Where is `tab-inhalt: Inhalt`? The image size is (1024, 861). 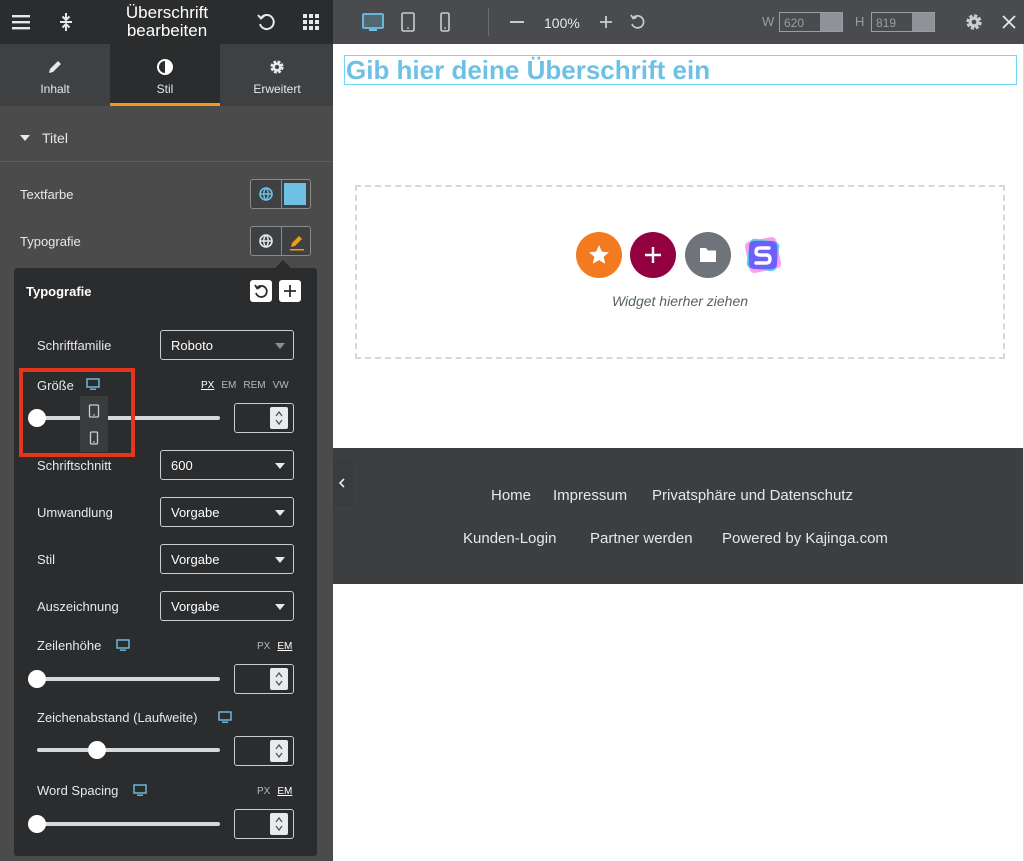
tab-inhalt: Inhalt is located at coordinates (55, 75).